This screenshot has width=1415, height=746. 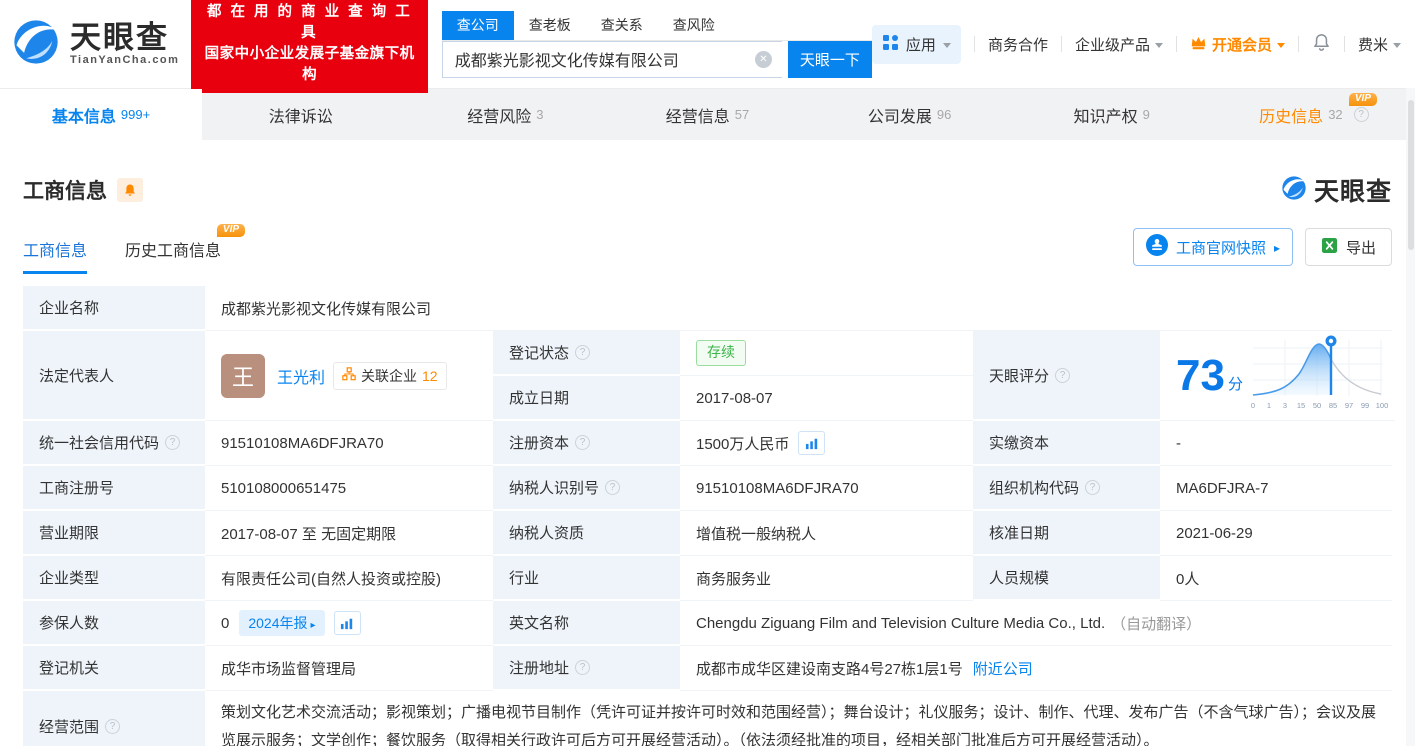 I want to click on tab-label: 经营风险, so click(x=499, y=117).